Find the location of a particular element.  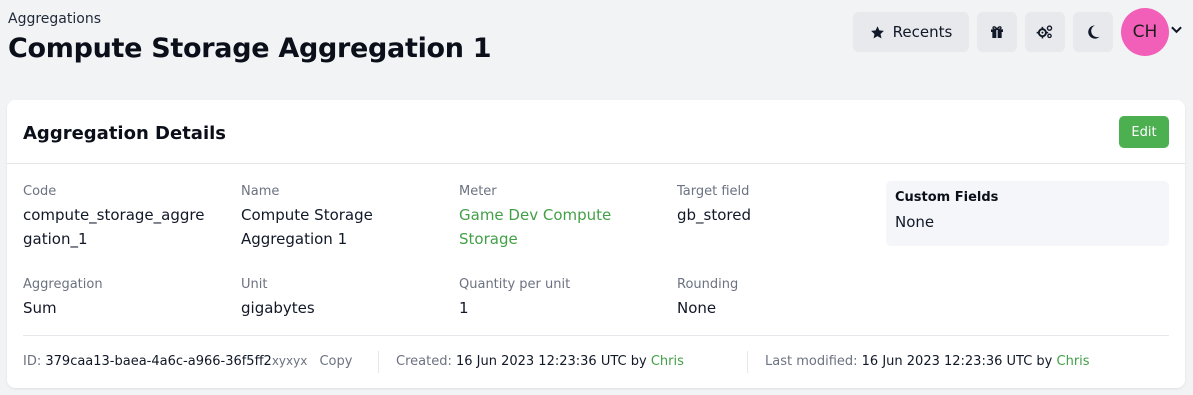

field-unit: Unit gigabytes is located at coordinates (341, 298).